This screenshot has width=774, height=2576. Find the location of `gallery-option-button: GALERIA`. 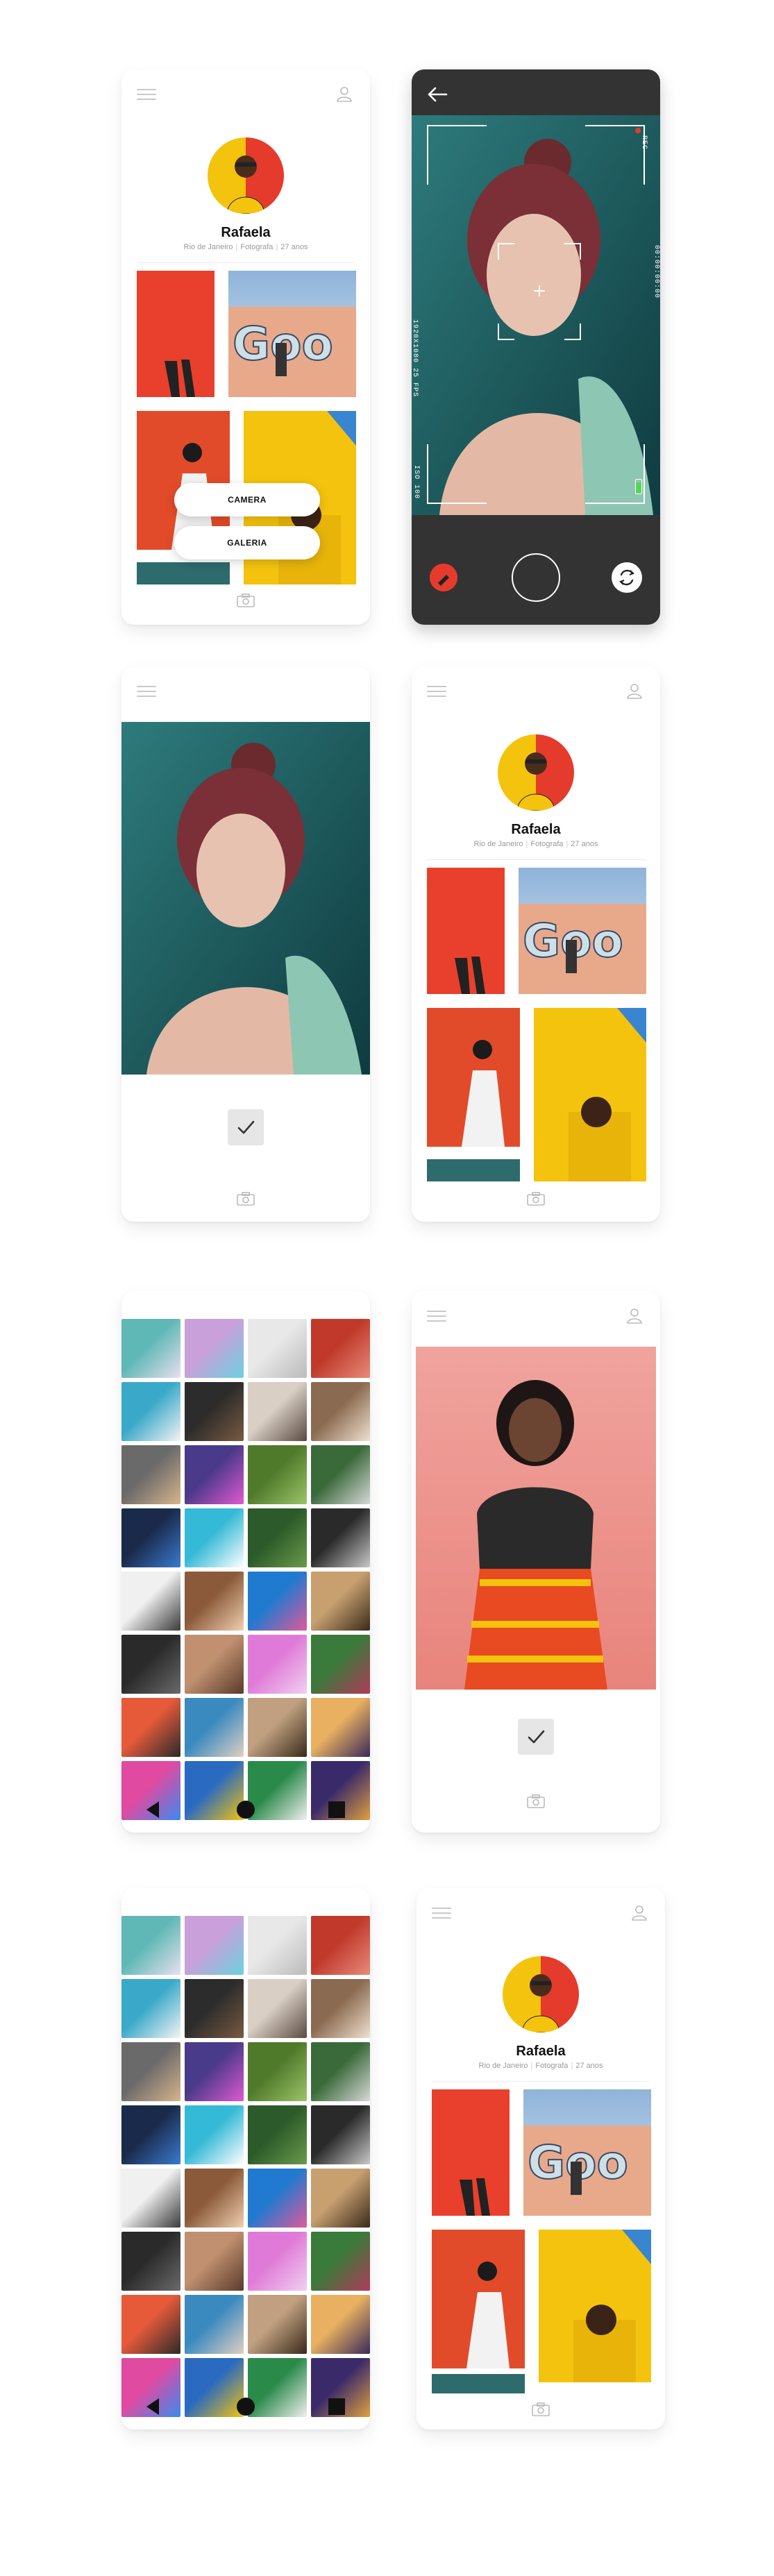

gallery-option-button: GALERIA is located at coordinates (247, 542).